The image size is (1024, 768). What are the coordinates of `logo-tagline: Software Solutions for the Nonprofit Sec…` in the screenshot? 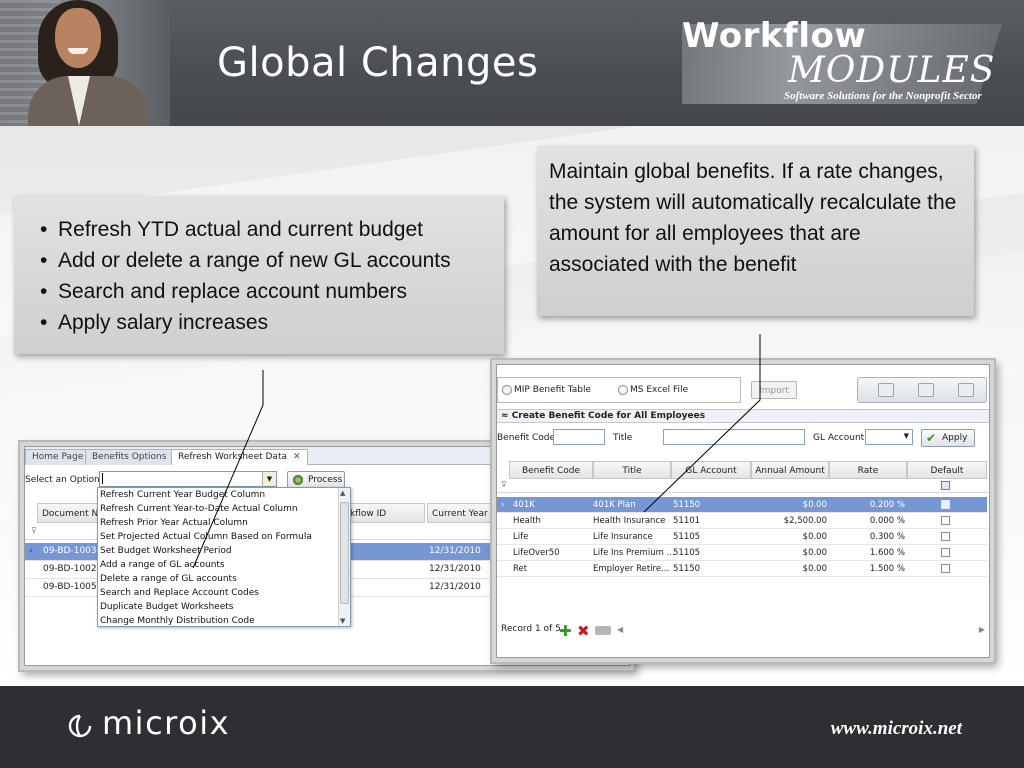 It's located at (883, 96).